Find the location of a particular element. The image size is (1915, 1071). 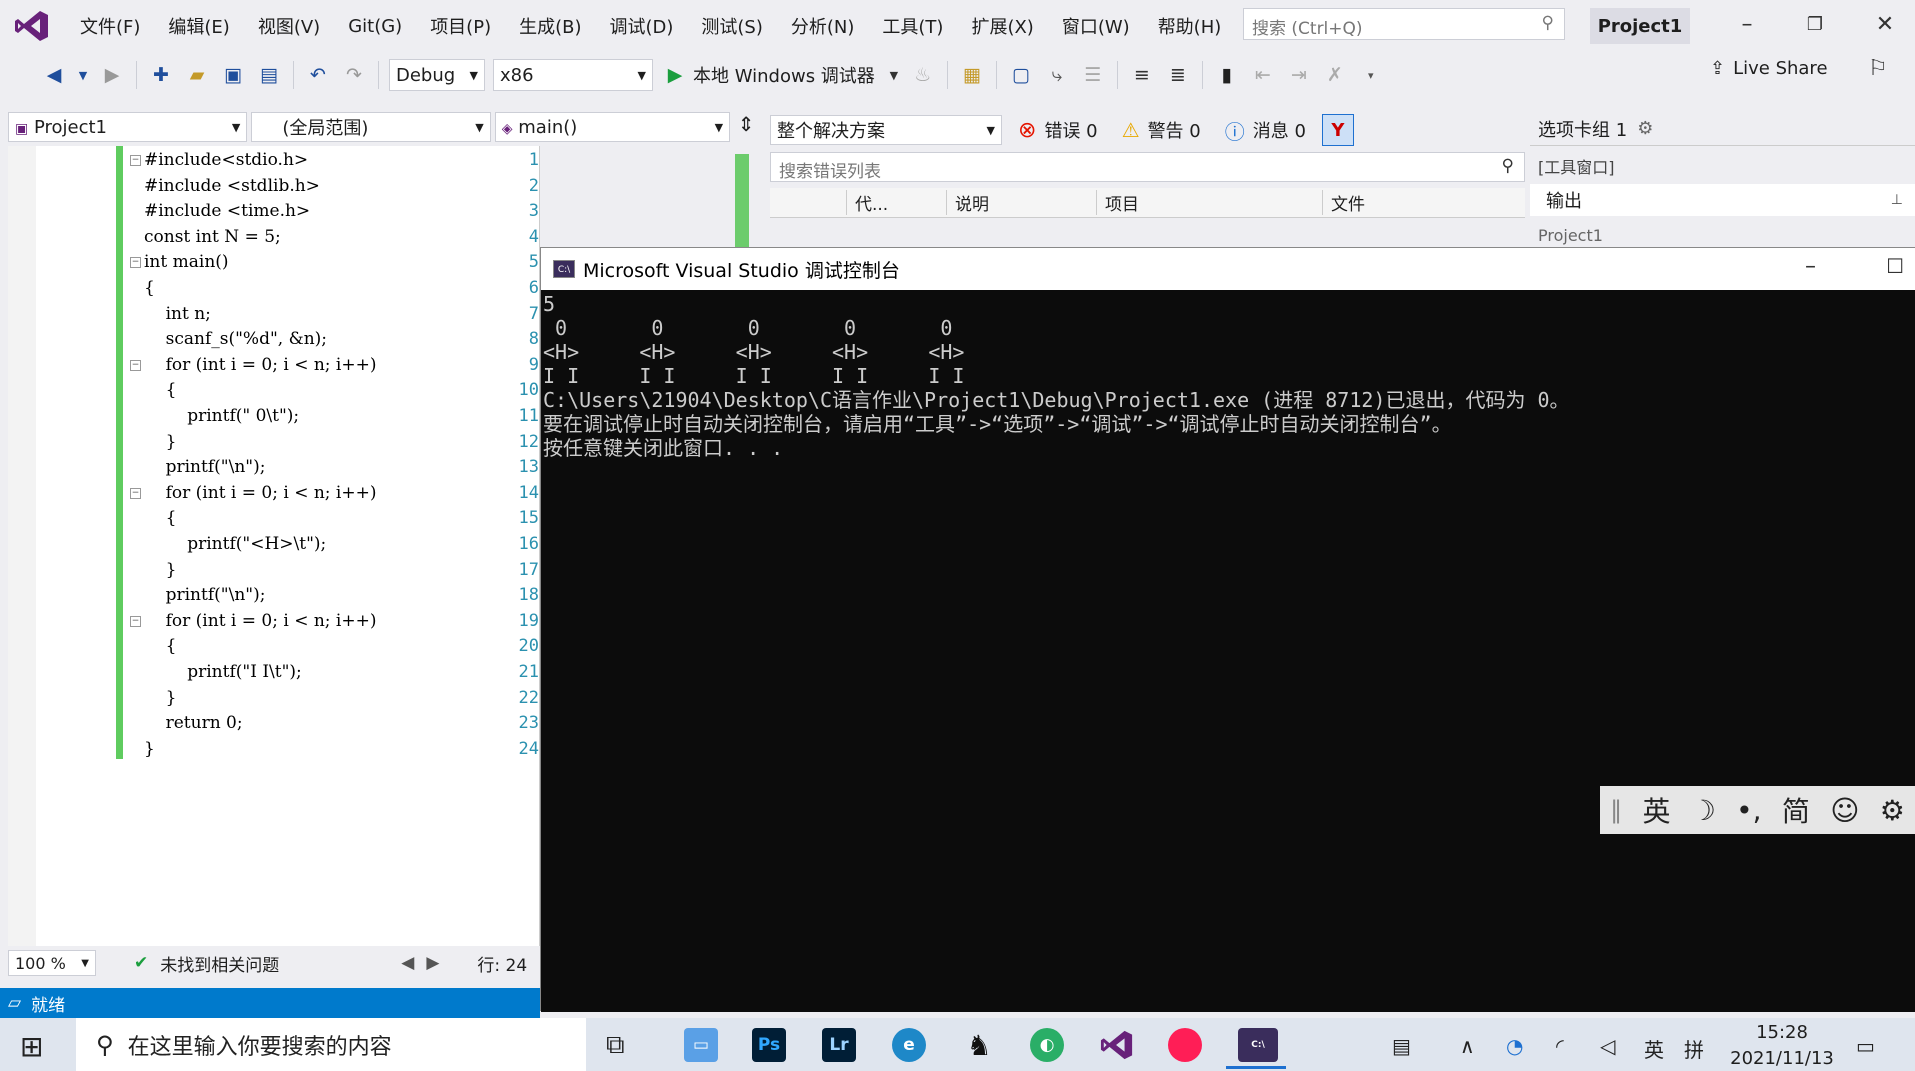

console-title-bar: C:\ Microsoft Visual Studio 调试控制台 – ☐ is located at coordinates (1228, 269).